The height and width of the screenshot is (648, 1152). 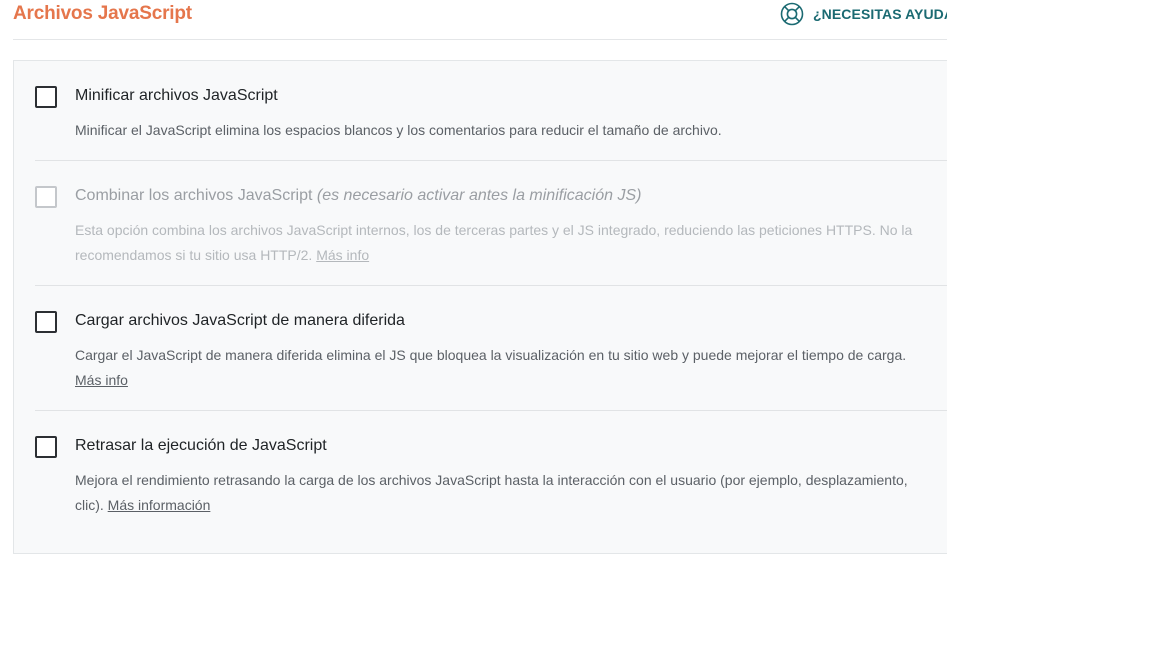 What do you see at coordinates (46, 197) in the screenshot?
I see `combine-js-checkbox` at bounding box center [46, 197].